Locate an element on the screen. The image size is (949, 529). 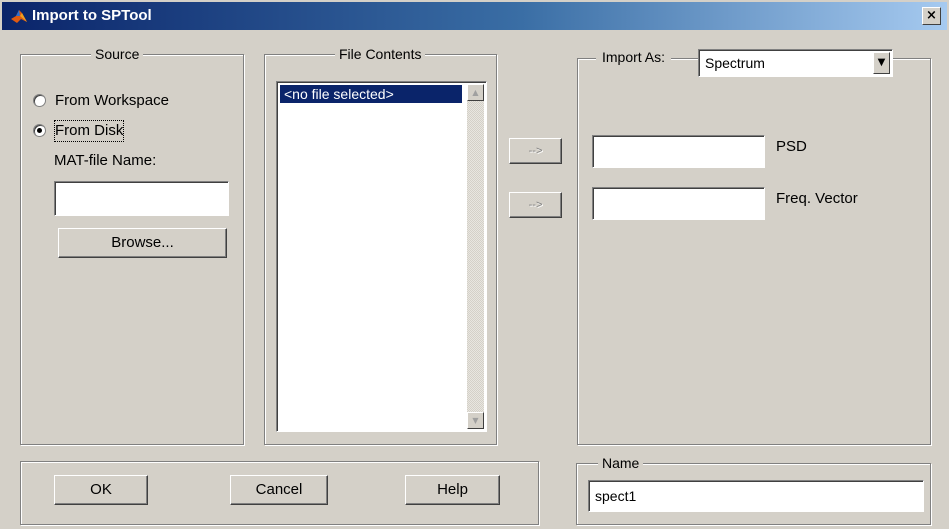
file-contents-legend: File Contents is located at coordinates (380, 54).